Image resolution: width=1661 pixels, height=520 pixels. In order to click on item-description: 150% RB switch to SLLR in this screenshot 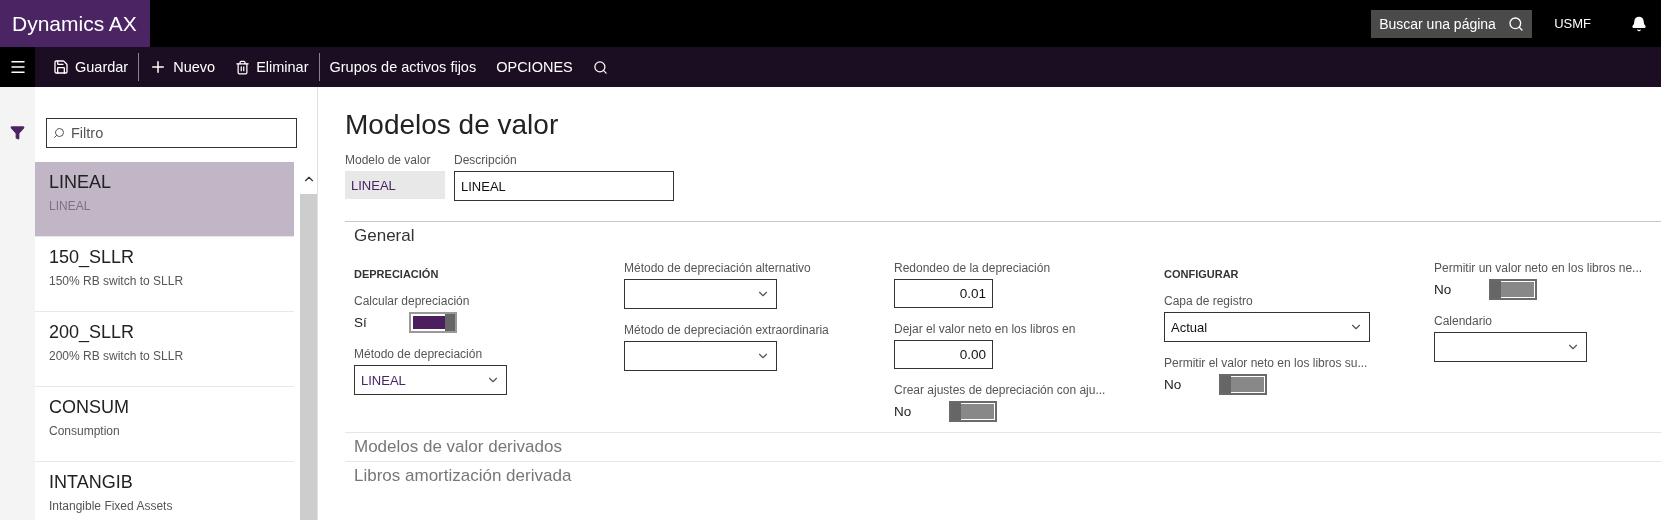, I will do `click(117, 281)`.